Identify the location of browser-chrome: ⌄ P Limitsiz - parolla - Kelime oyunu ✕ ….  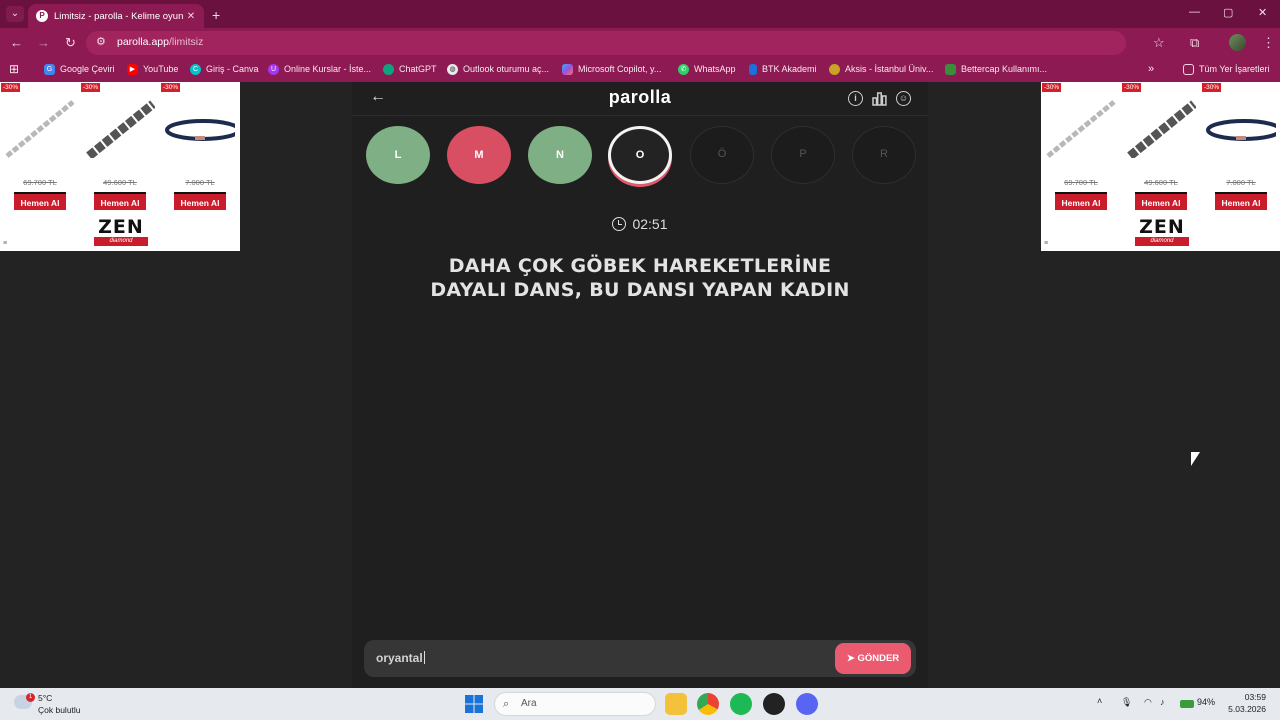
(640, 41).